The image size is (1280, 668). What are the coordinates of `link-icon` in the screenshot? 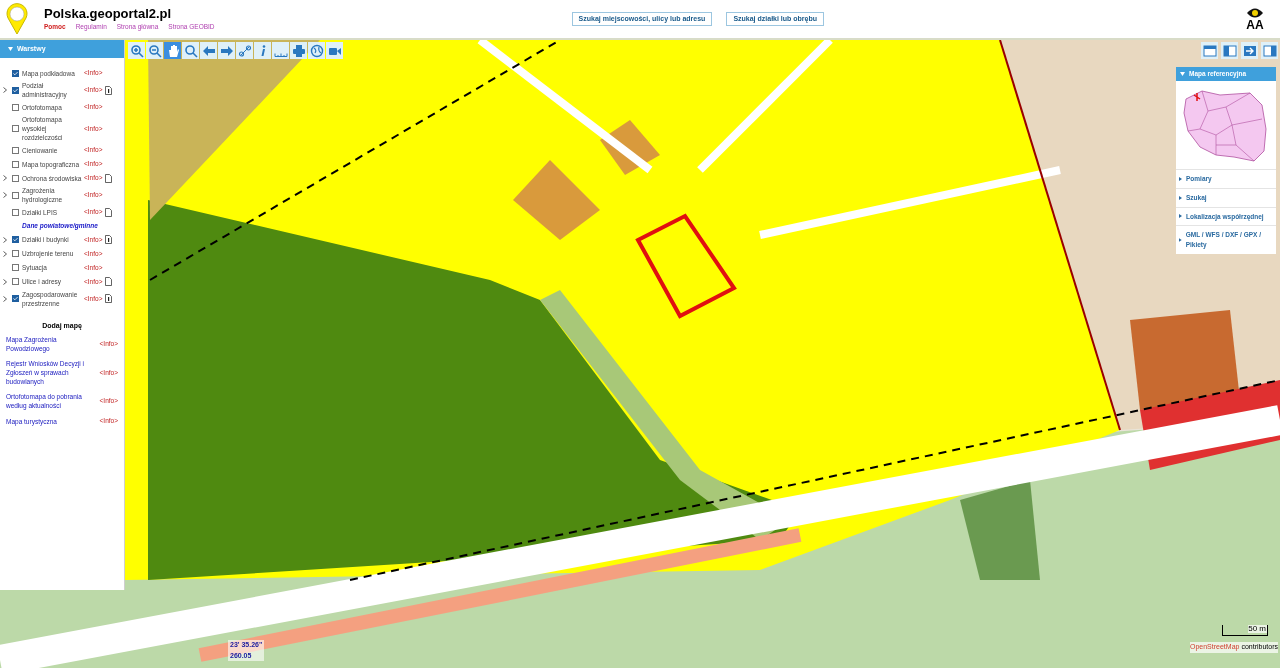 It's located at (244, 50).